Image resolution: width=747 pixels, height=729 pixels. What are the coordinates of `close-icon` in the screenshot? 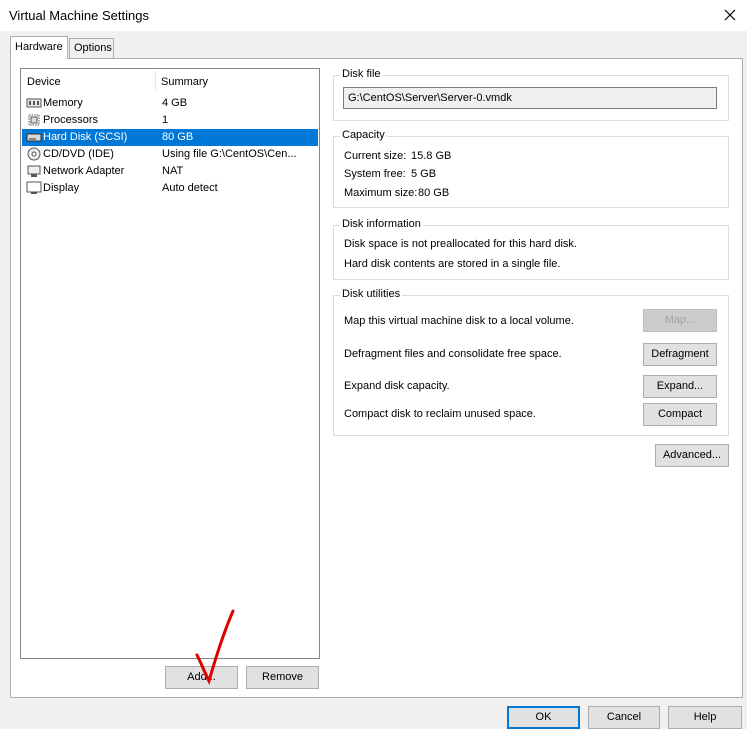 It's located at (730, 15).